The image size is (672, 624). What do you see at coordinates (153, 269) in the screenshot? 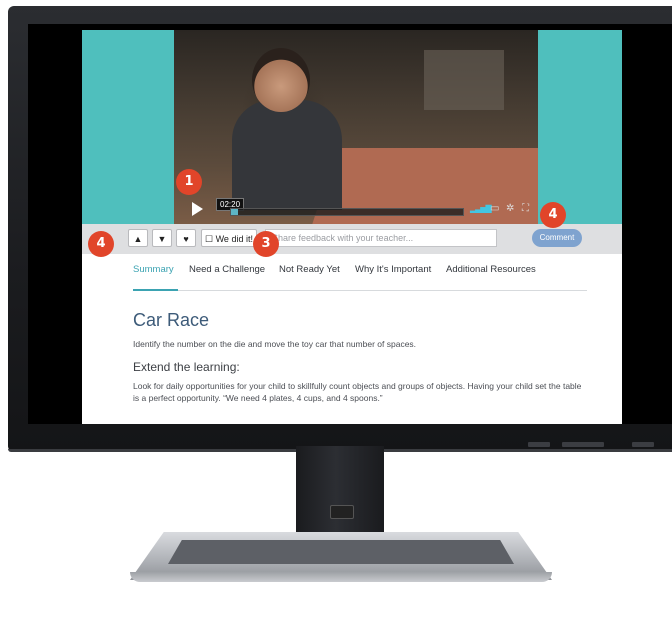
I see `tab-summary: Summary` at bounding box center [153, 269].